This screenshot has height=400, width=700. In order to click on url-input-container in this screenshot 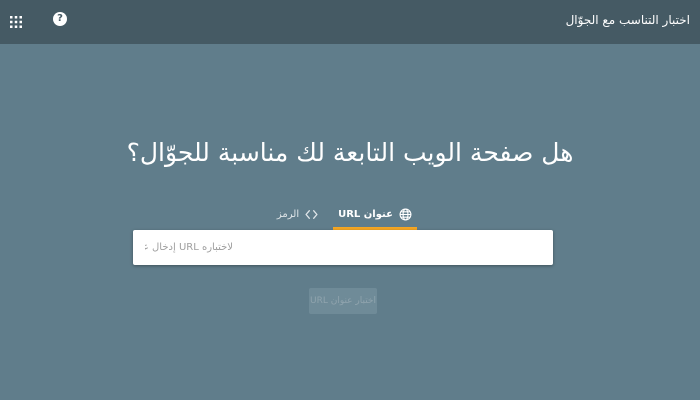, I will do `click(343, 247)`.